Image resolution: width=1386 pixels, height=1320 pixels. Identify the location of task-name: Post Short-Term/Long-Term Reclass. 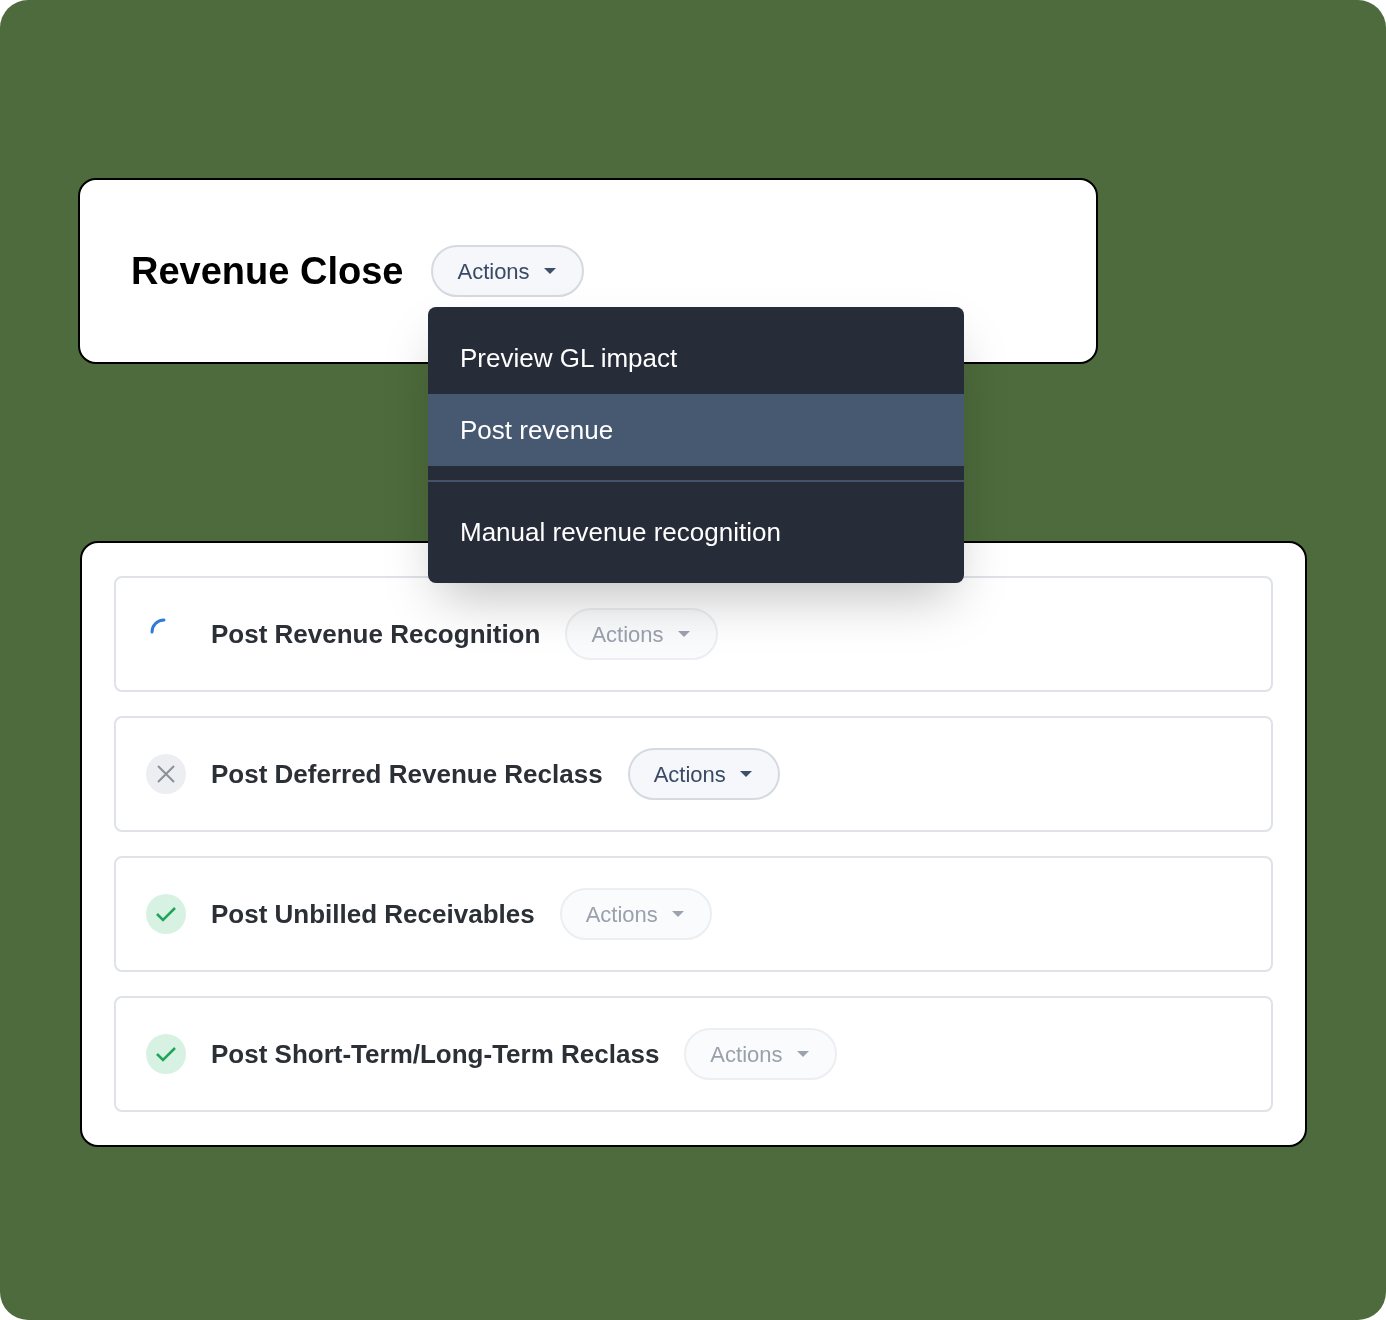
(435, 1054).